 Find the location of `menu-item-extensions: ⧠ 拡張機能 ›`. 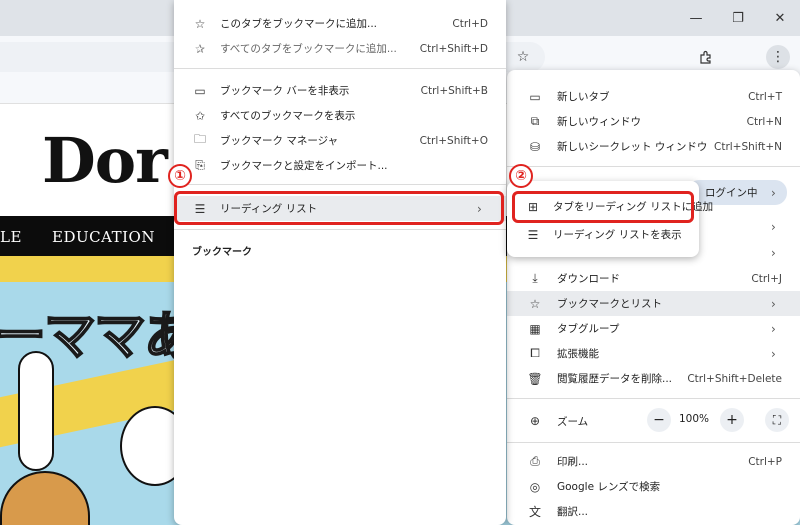

menu-item-extensions: ⧠ 拡張機能 › is located at coordinates (653, 353).